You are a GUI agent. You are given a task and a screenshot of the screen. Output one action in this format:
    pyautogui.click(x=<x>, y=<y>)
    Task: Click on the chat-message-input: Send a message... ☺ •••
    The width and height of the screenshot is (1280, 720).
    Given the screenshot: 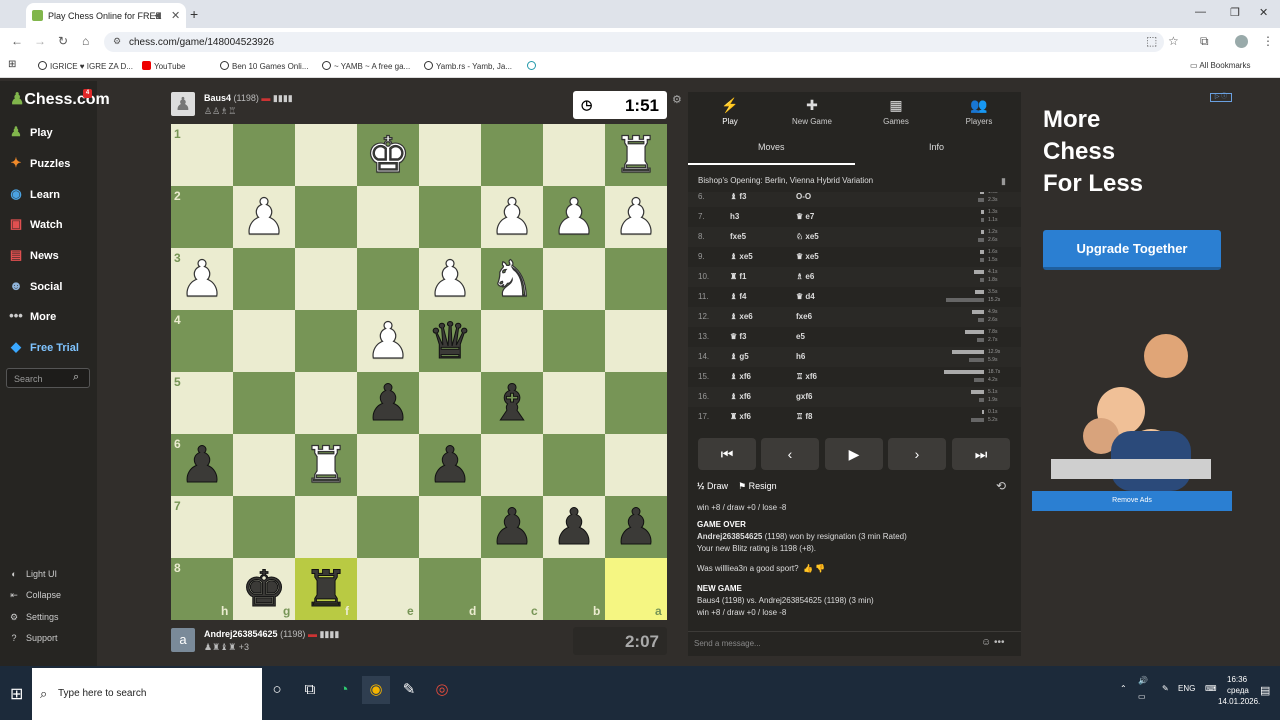 What is the action you would take?
    pyautogui.click(x=854, y=643)
    